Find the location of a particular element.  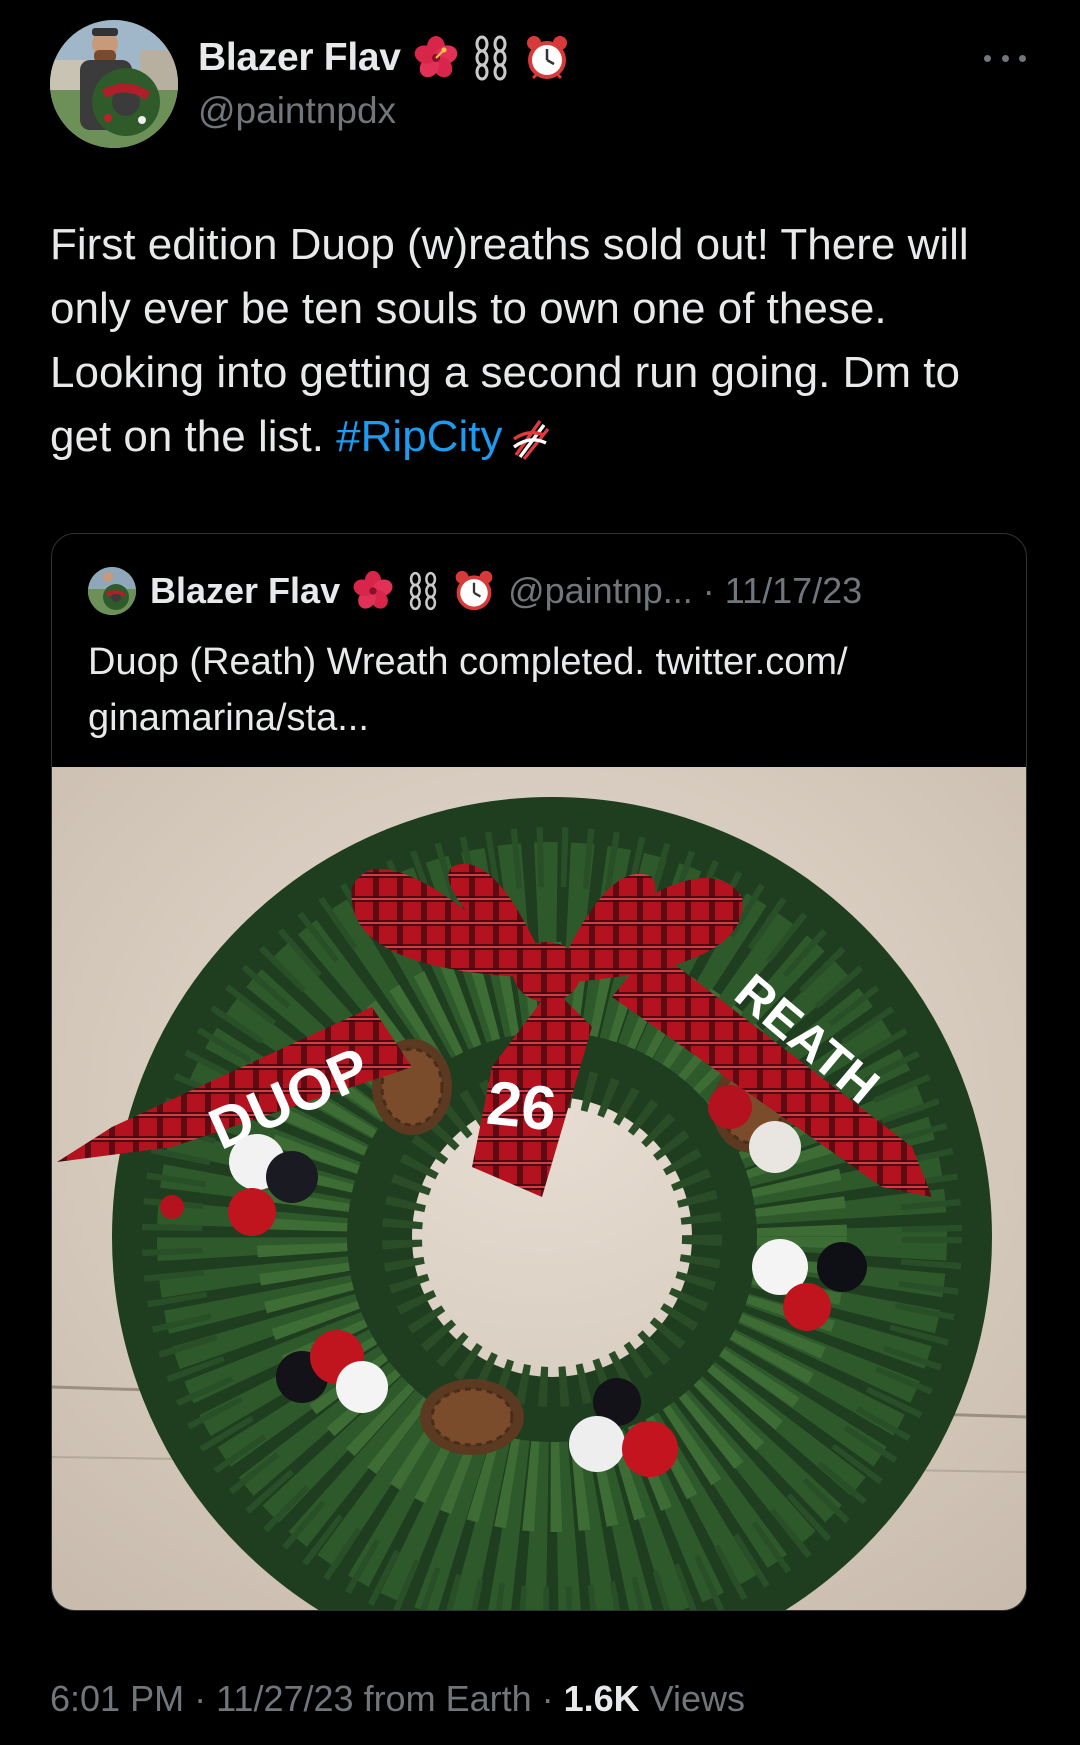

hashtag-link: #RipCity is located at coordinates (419, 436).